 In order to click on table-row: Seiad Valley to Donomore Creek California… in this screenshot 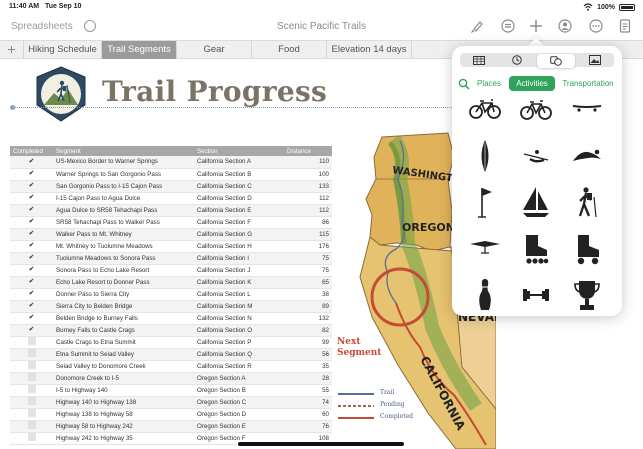, I will do `click(171, 366)`.